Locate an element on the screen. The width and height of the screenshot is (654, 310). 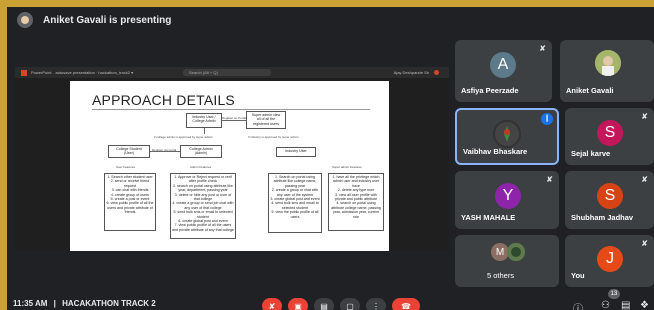
node-industry-user: Industry User is located at coordinates (296, 152).